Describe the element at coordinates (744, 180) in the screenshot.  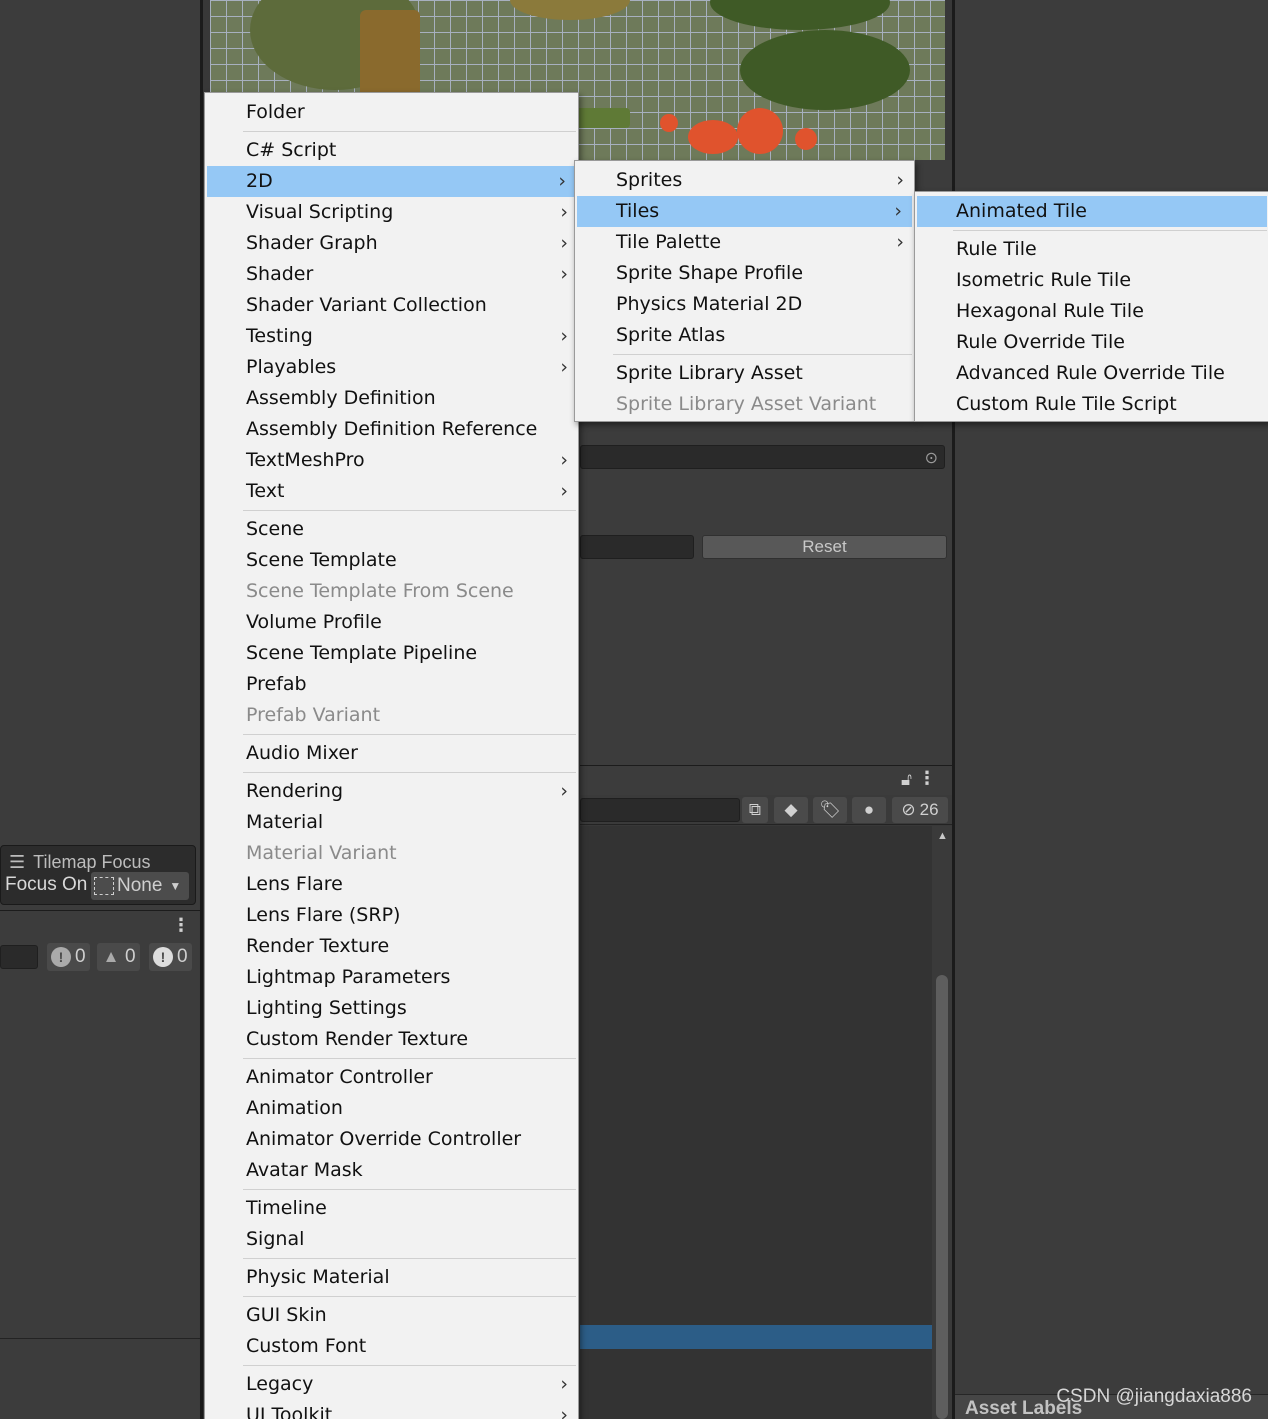
I see `menu-2d-item-sprites: Sprites ›` at that location.